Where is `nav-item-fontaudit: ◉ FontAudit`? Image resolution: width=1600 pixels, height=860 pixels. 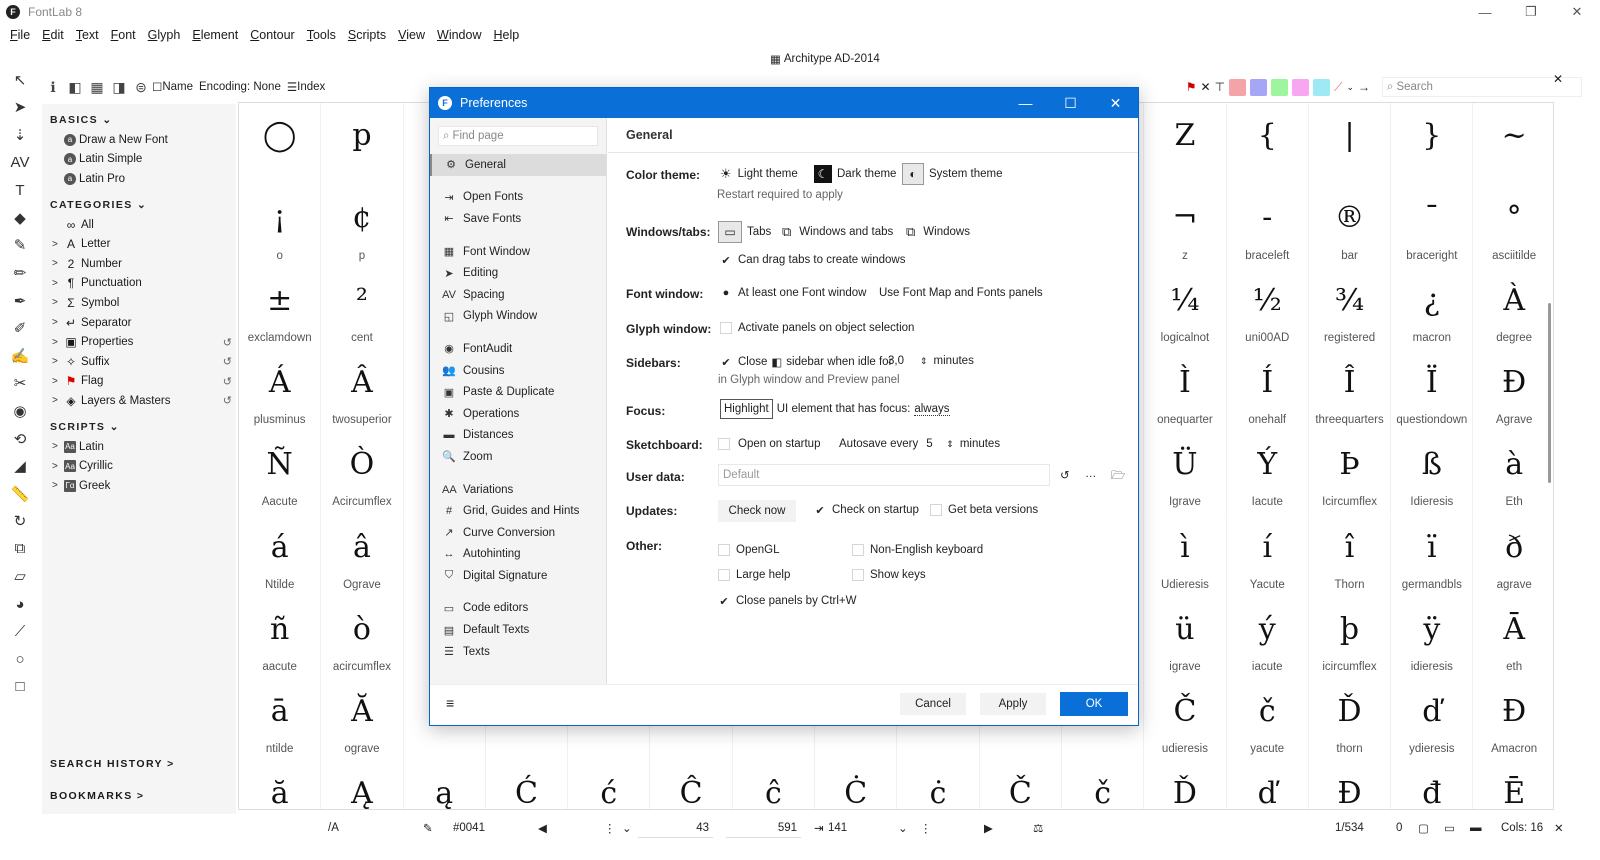
nav-item-fontaudit: ◉ FontAudit is located at coordinates (518, 349).